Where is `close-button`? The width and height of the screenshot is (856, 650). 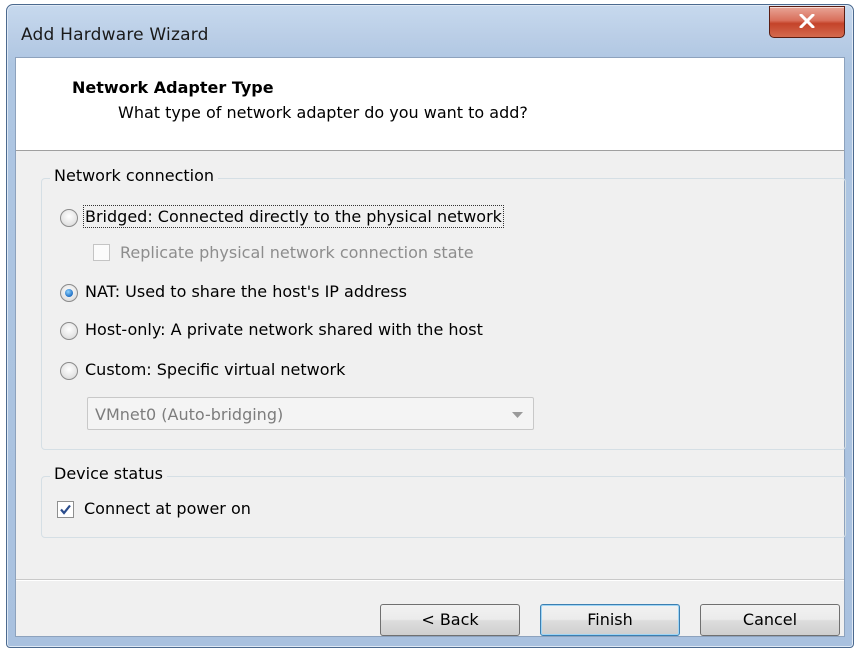
close-button is located at coordinates (807, 22).